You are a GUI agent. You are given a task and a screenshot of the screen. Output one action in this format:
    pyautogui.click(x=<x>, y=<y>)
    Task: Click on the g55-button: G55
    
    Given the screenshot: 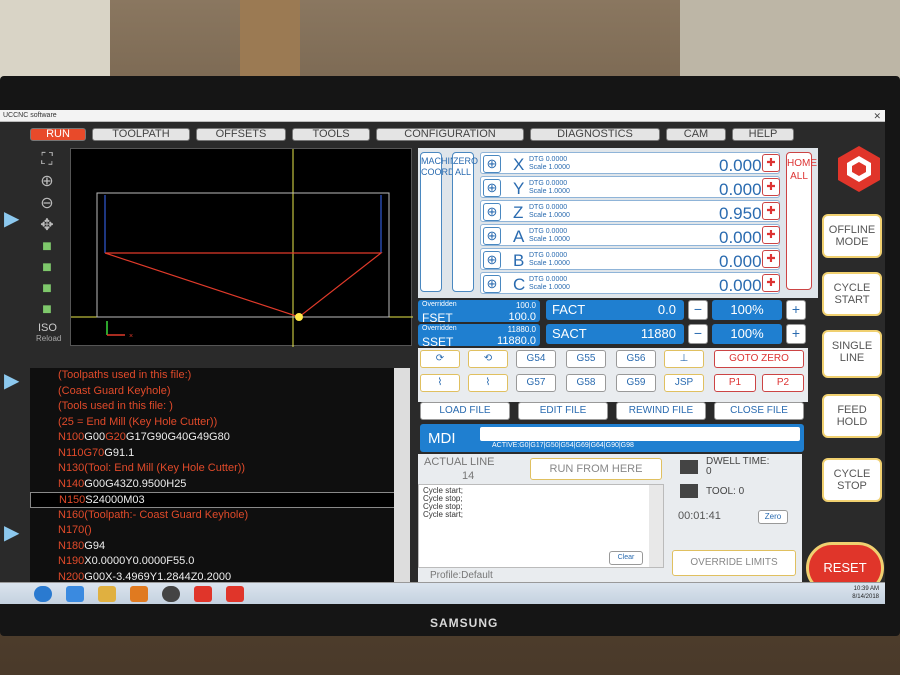 What is the action you would take?
    pyautogui.click(x=586, y=359)
    